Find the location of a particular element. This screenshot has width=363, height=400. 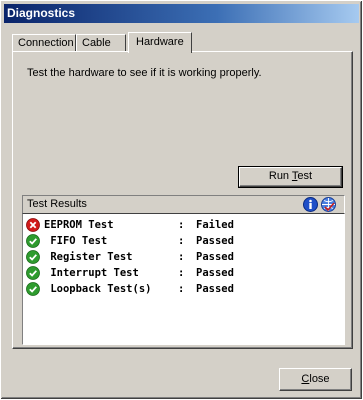

list-item: EEPROM Test : Failed is located at coordinates (130, 225).